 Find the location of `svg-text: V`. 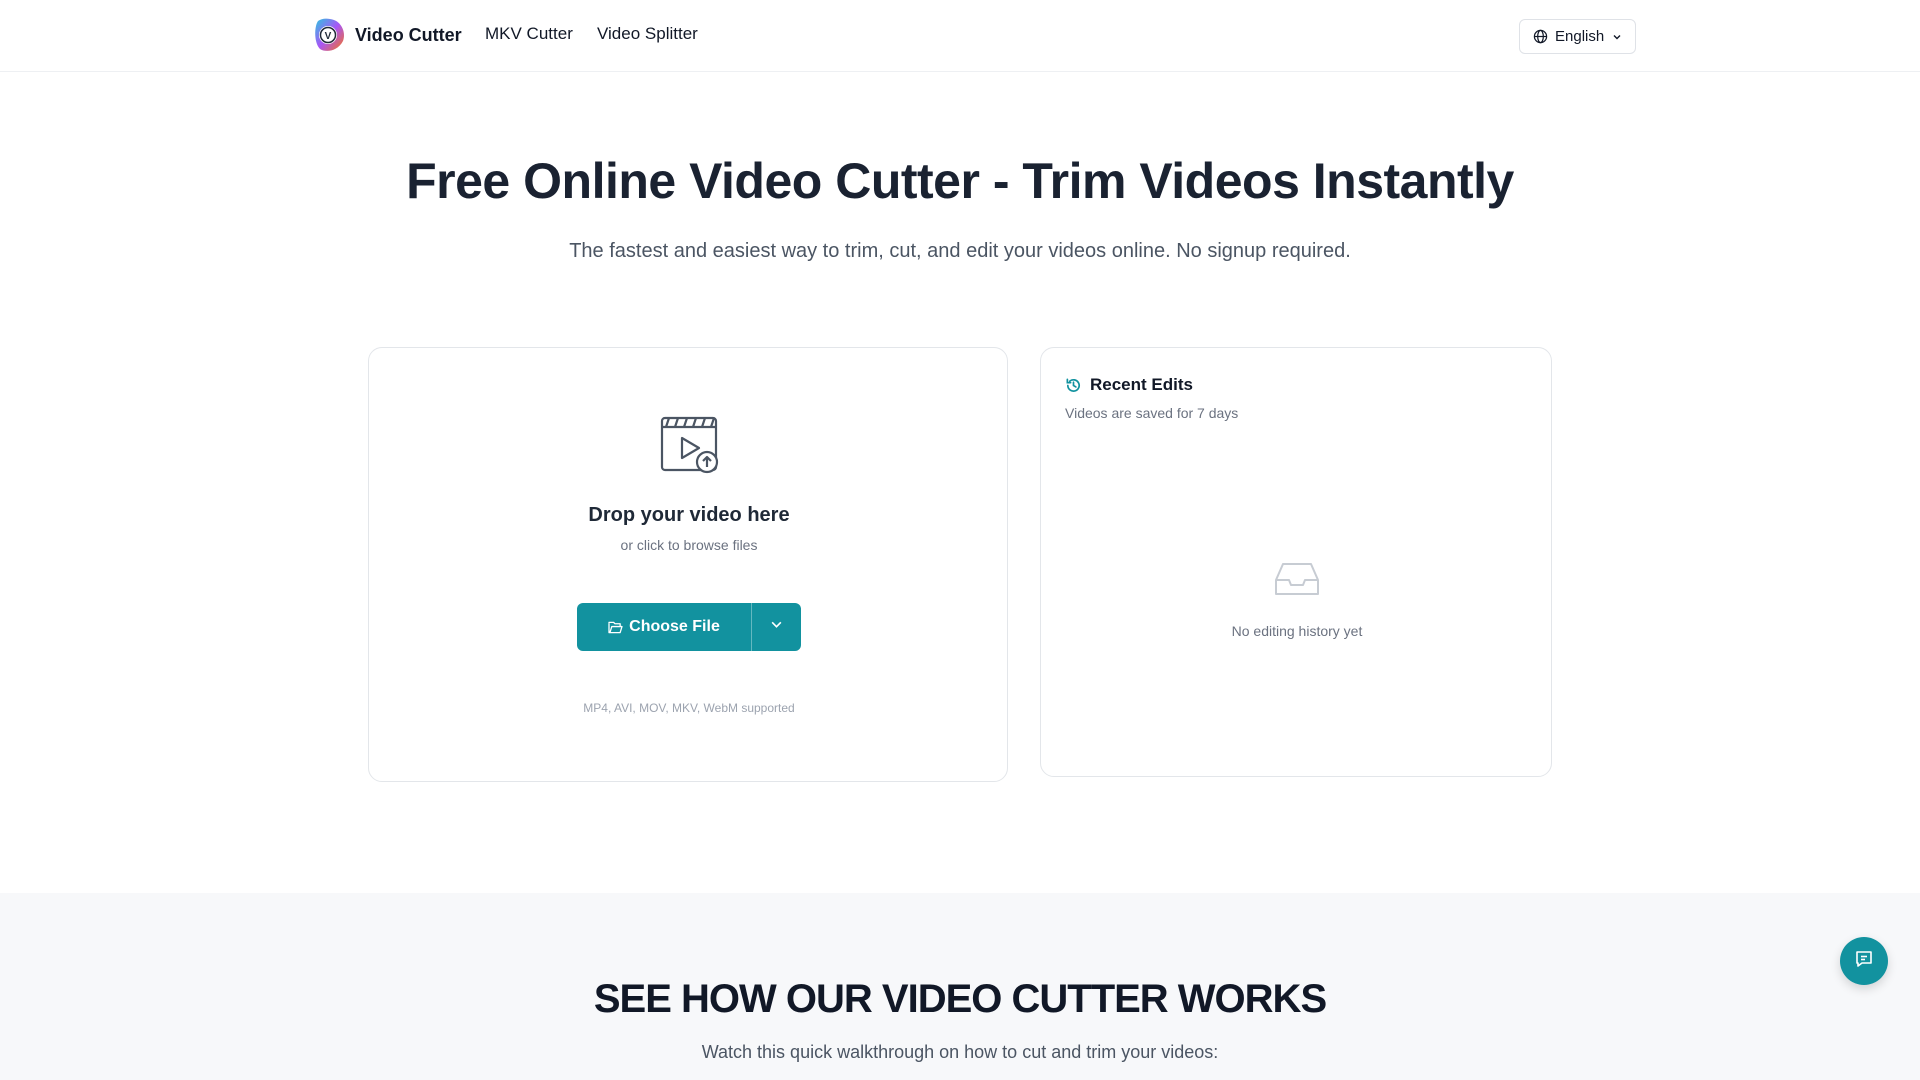

svg-text: V is located at coordinates (328, 36).